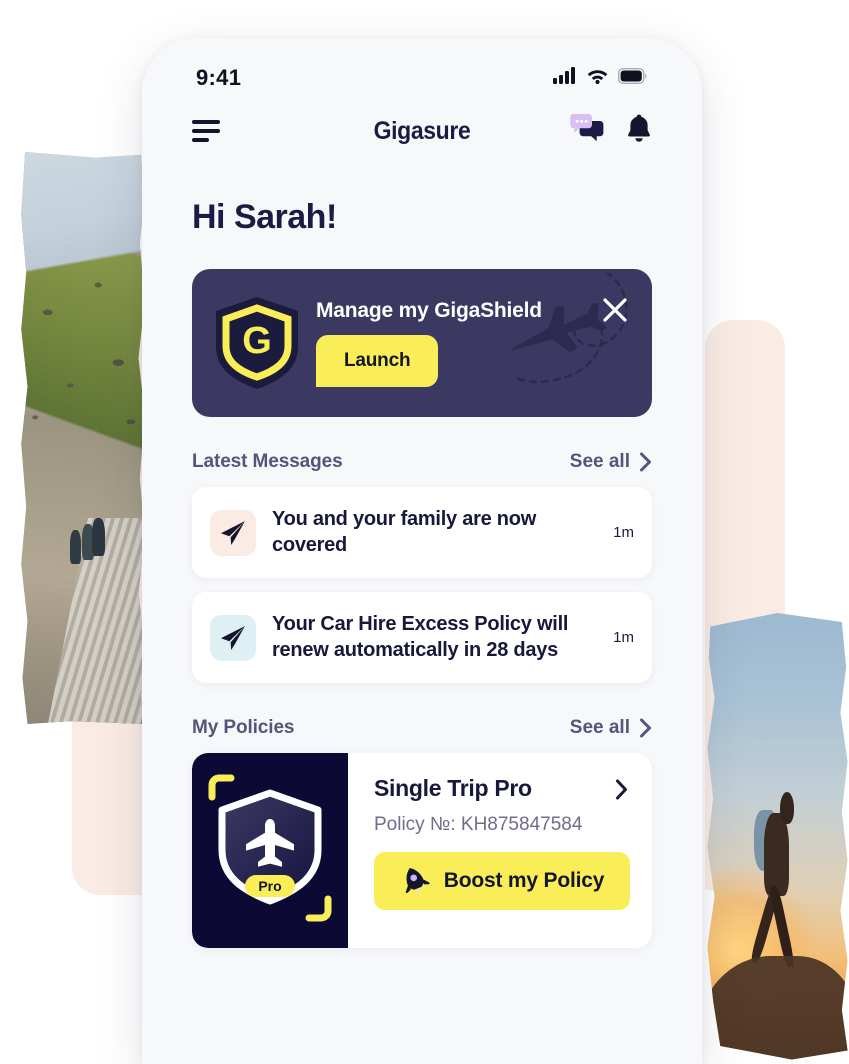 This screenshot has width=849, height=1064. I want to click on message-list-item: You and your family are now covered 1m, so click(422, 533).